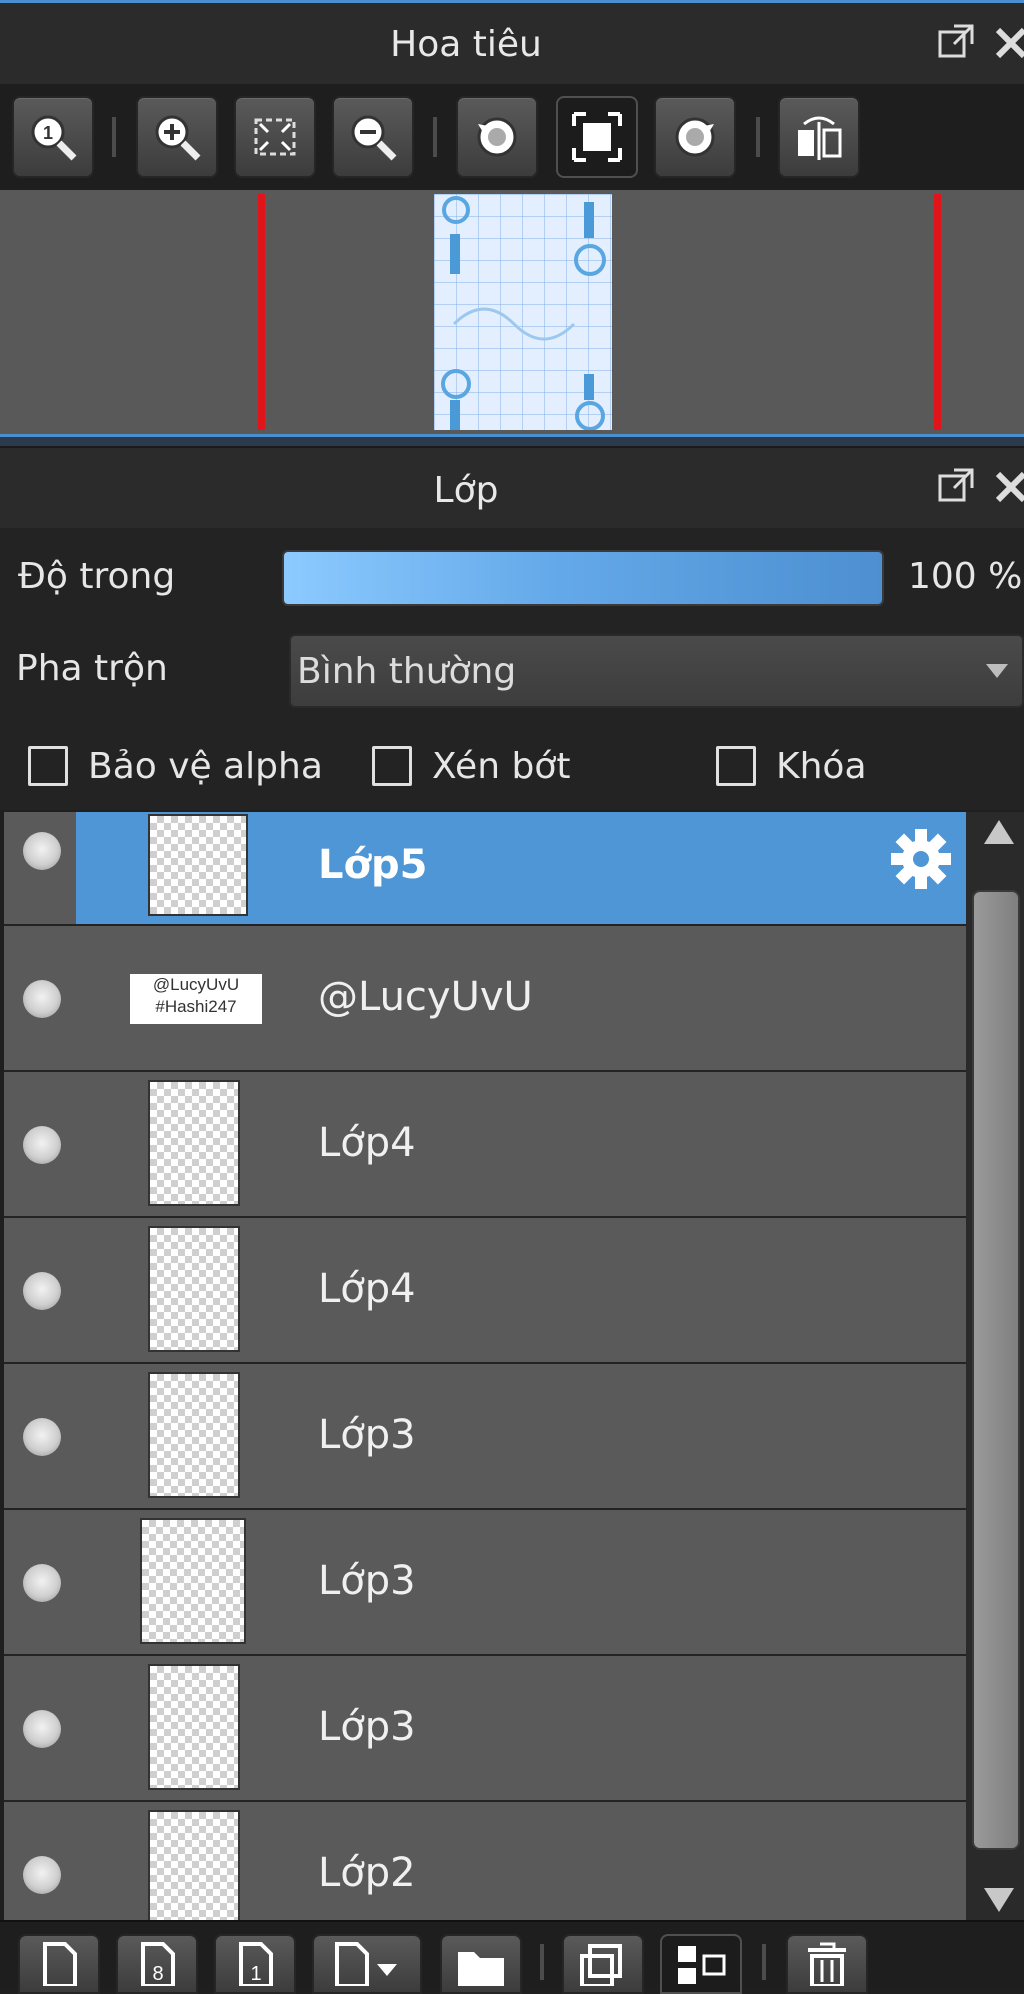 The height and width of the screenshot is (1994, 1024). I want to click on new-layer-1bit-button: 1, so click(255, 1964).